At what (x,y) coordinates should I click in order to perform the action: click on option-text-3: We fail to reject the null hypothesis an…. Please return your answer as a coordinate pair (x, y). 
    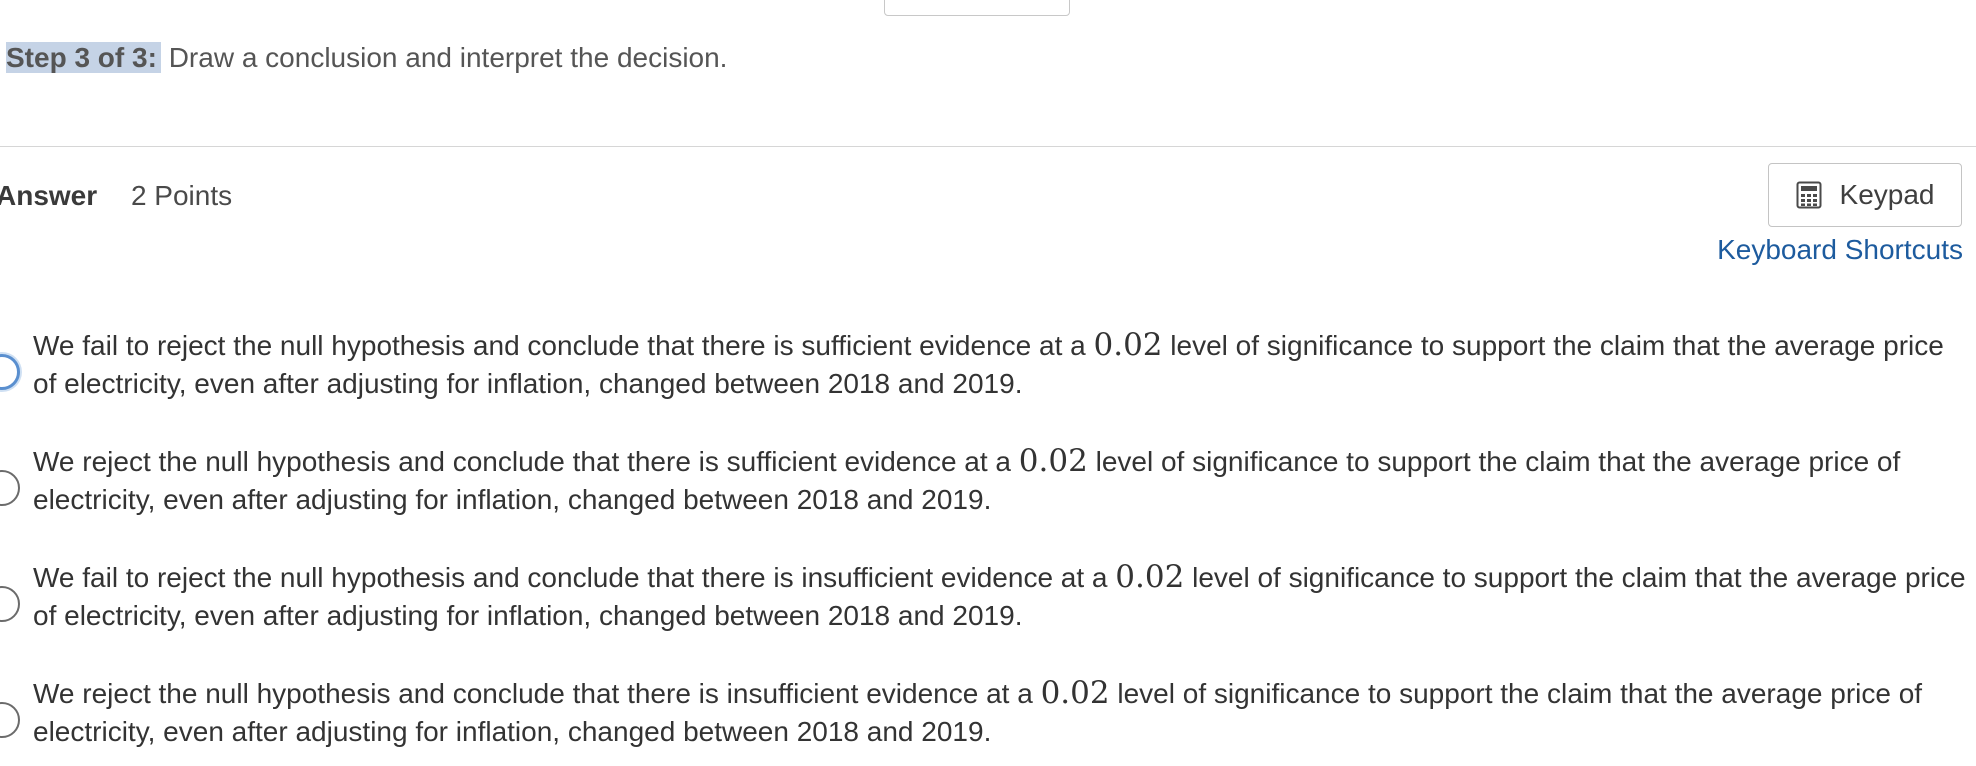
    Looking at the image, I should click on (1003, 596).